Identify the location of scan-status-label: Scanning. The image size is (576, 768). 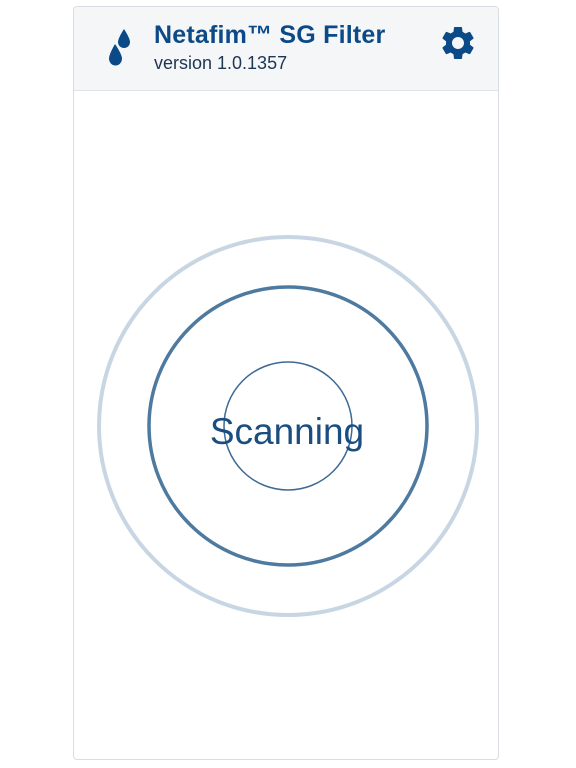
(287, 431).